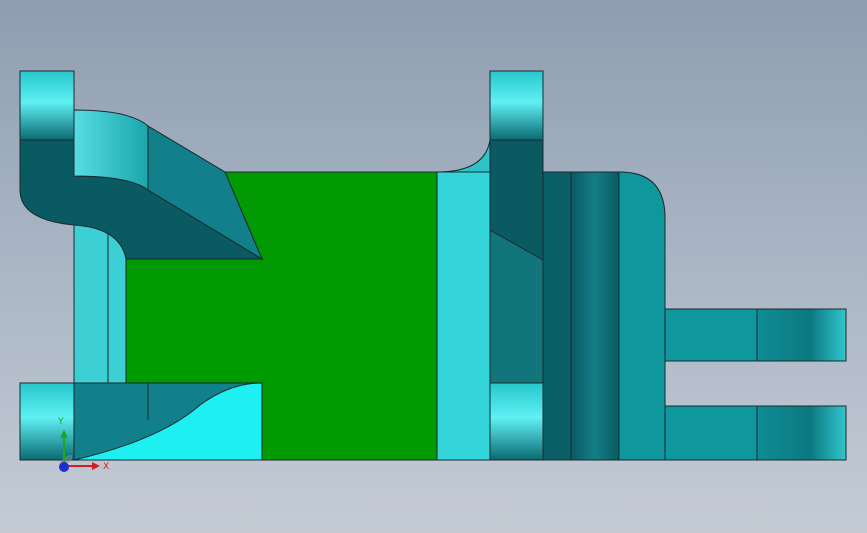 This screenshot has height=533, width=867. Describe the element at coordinates (595, 316) in the screenshot. I see `right-body-band-cylinder` at that location.